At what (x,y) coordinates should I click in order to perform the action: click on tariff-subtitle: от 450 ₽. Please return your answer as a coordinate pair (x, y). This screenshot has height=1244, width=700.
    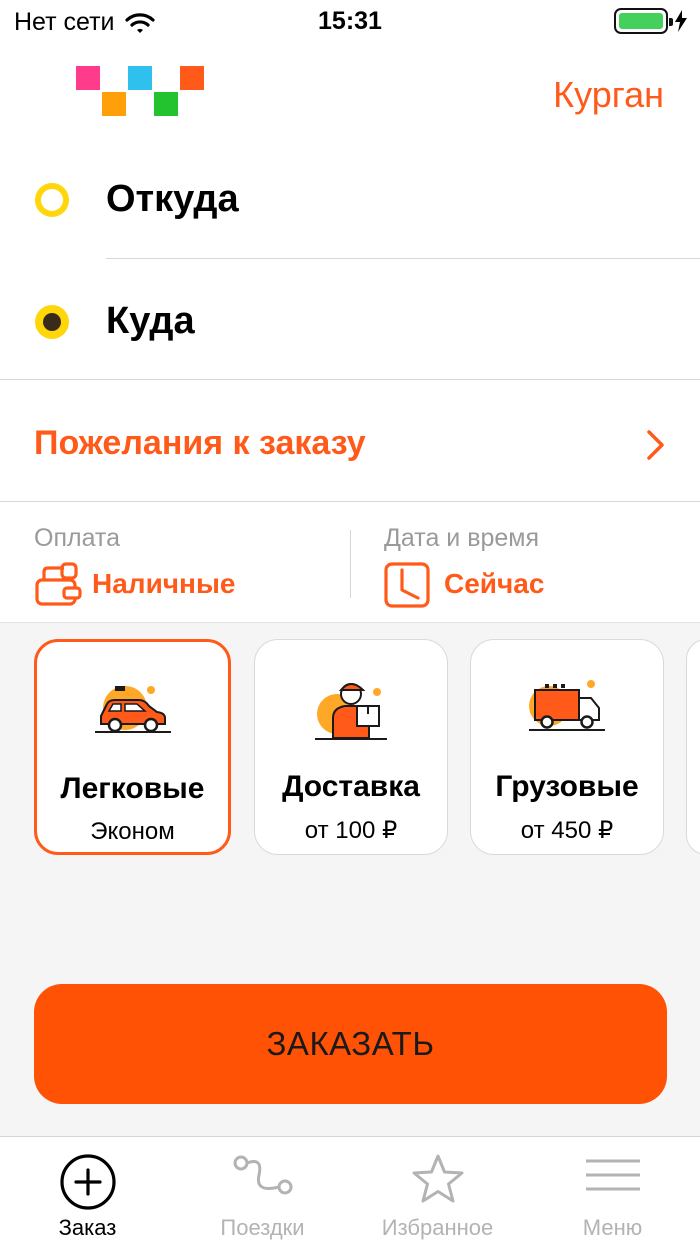
    Looking at the image, I should click on (567, 830).